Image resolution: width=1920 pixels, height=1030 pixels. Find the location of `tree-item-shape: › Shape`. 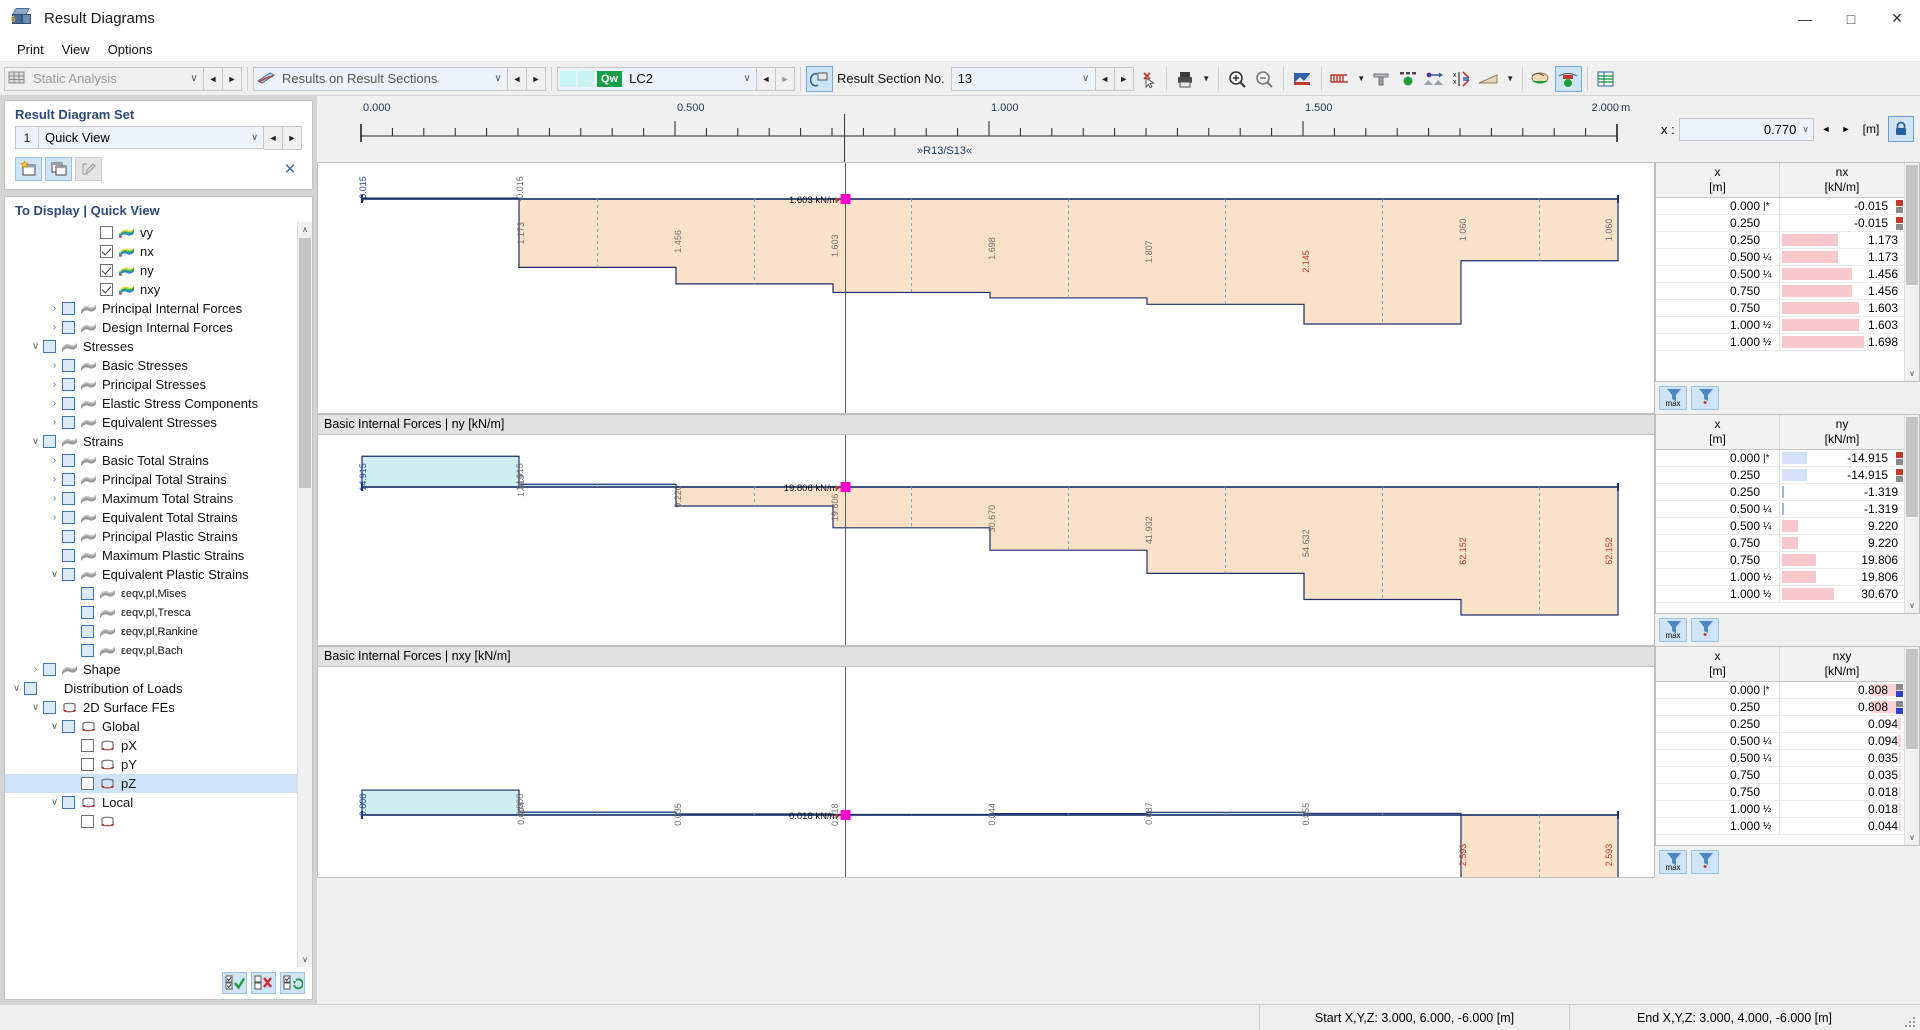

tree-item-shape: › Shape is located at coordinates (151, 669).